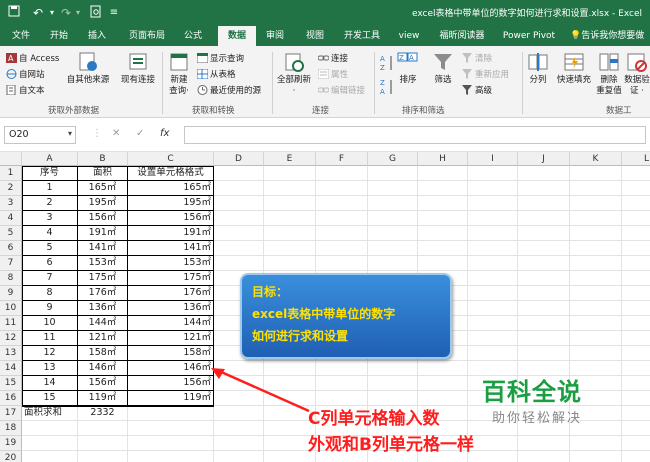 This screenshot has height=462, width=650. Describe the element at coordinates (574, 68) in the screenshot. I see `flash-fill-button: 快速填充` at that location.